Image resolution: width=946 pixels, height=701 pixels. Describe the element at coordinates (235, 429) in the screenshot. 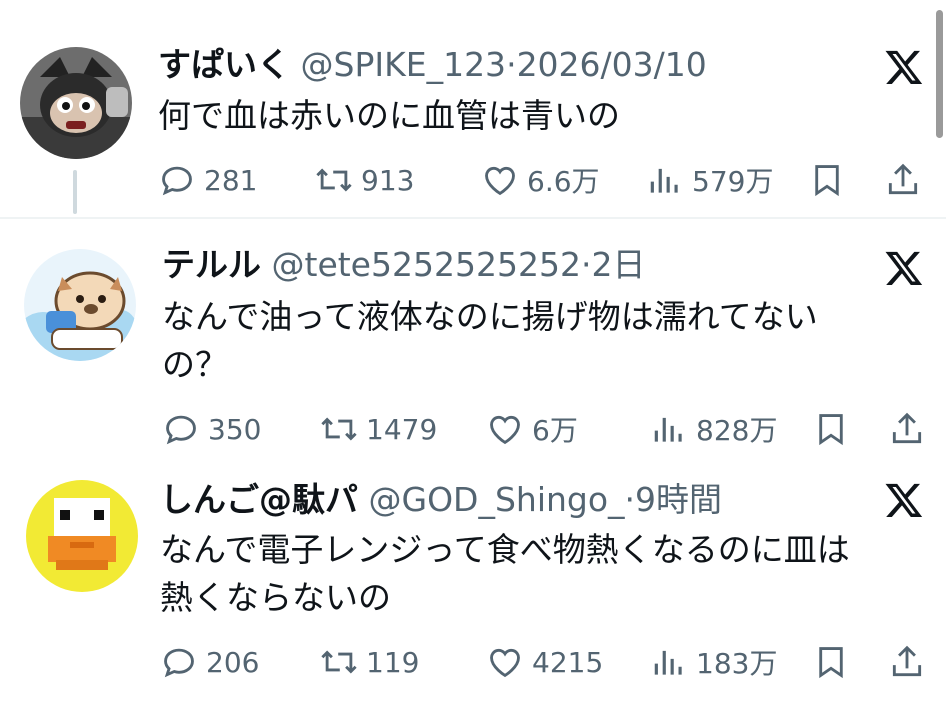

I see `reply-count: 350` at that location.